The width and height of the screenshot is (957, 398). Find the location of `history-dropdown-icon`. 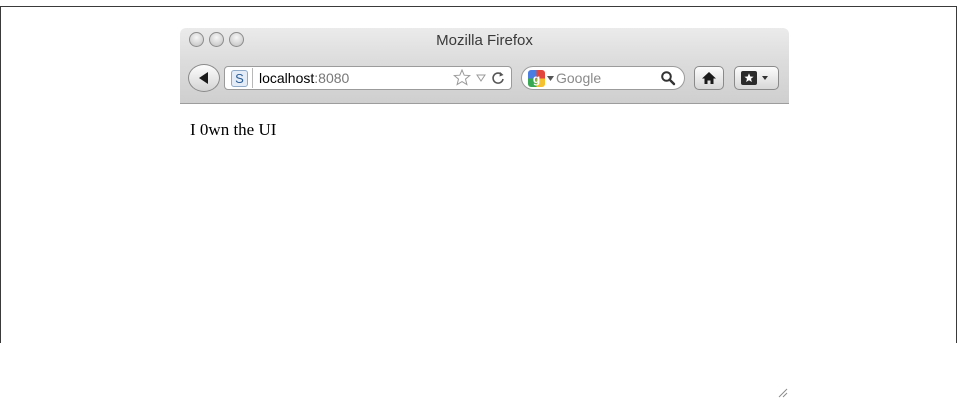

history-dropdown-icon is located at coordinates (481, 78).